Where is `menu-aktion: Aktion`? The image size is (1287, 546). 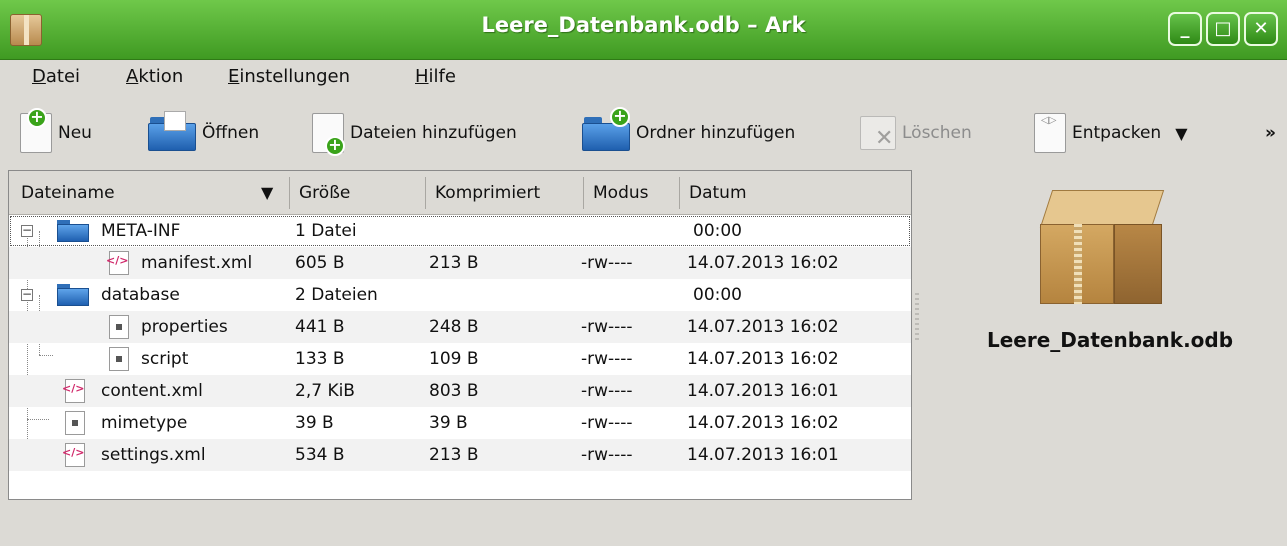
menu-aktion: Aktion is located at coordinates (154, 76).